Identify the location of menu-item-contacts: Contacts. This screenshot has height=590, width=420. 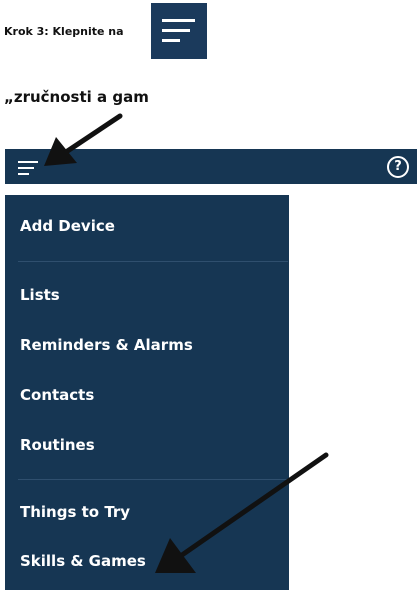
(57, 395).